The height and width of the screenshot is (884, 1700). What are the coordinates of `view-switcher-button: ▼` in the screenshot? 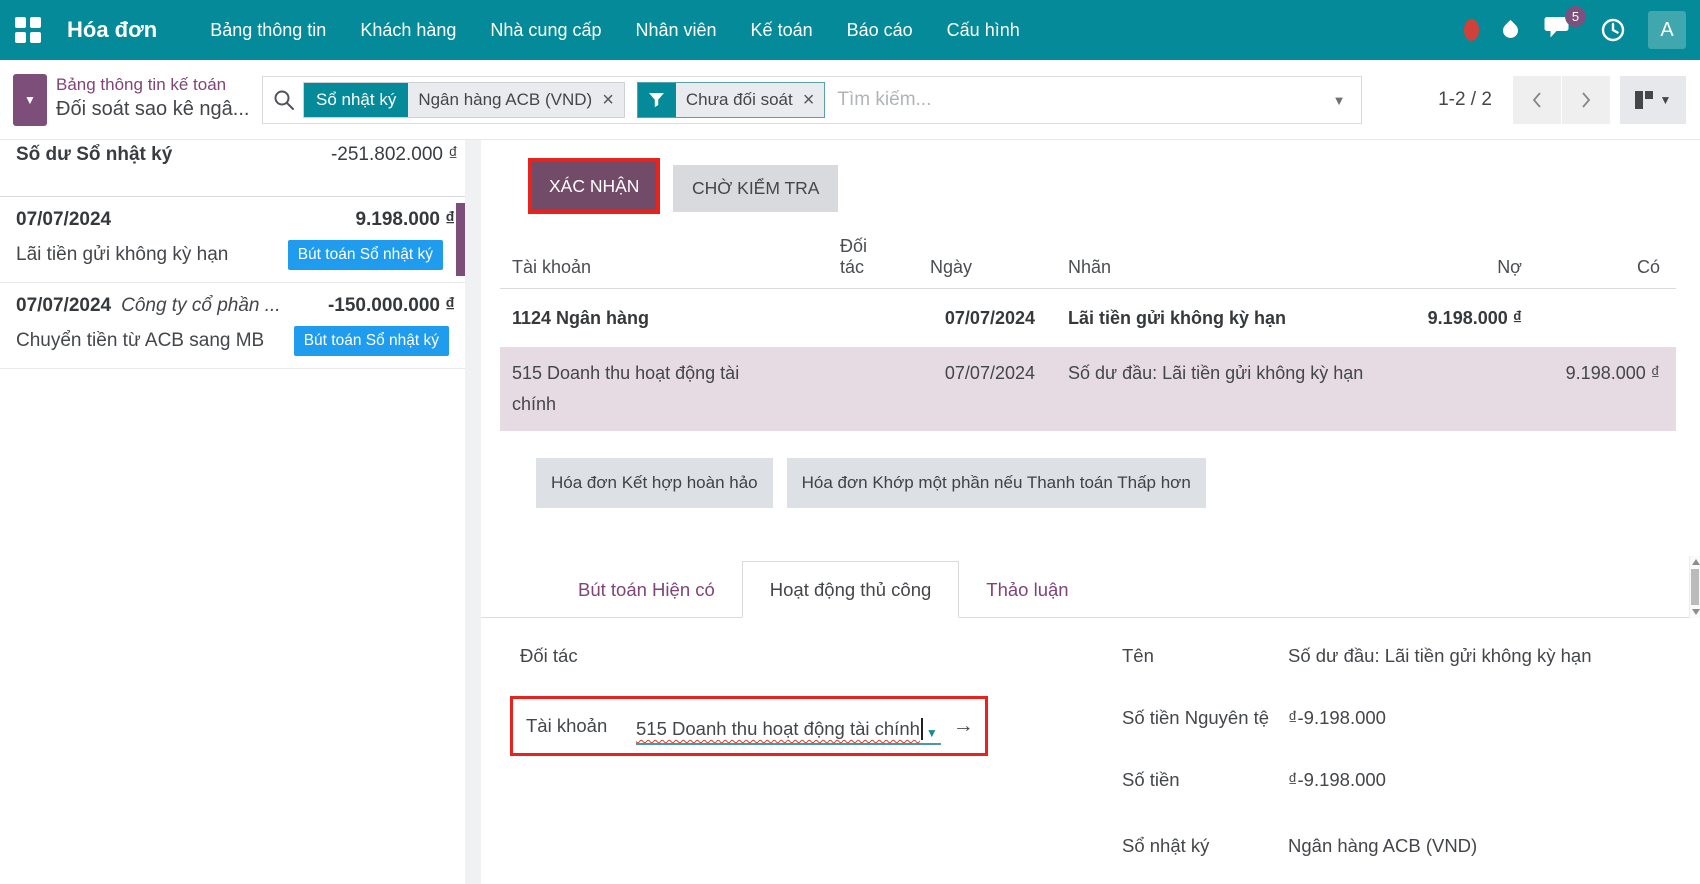 It's located at (1653, 100).